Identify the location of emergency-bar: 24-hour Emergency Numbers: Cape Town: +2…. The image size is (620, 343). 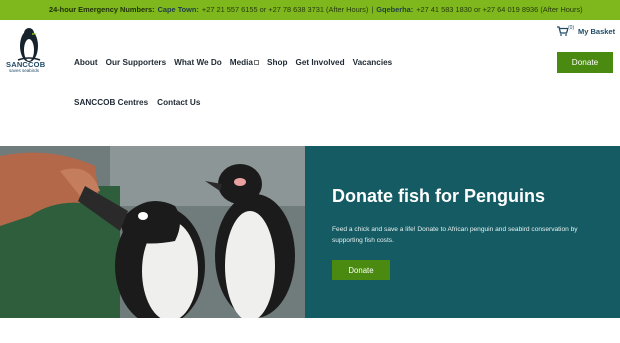
(310, 10).